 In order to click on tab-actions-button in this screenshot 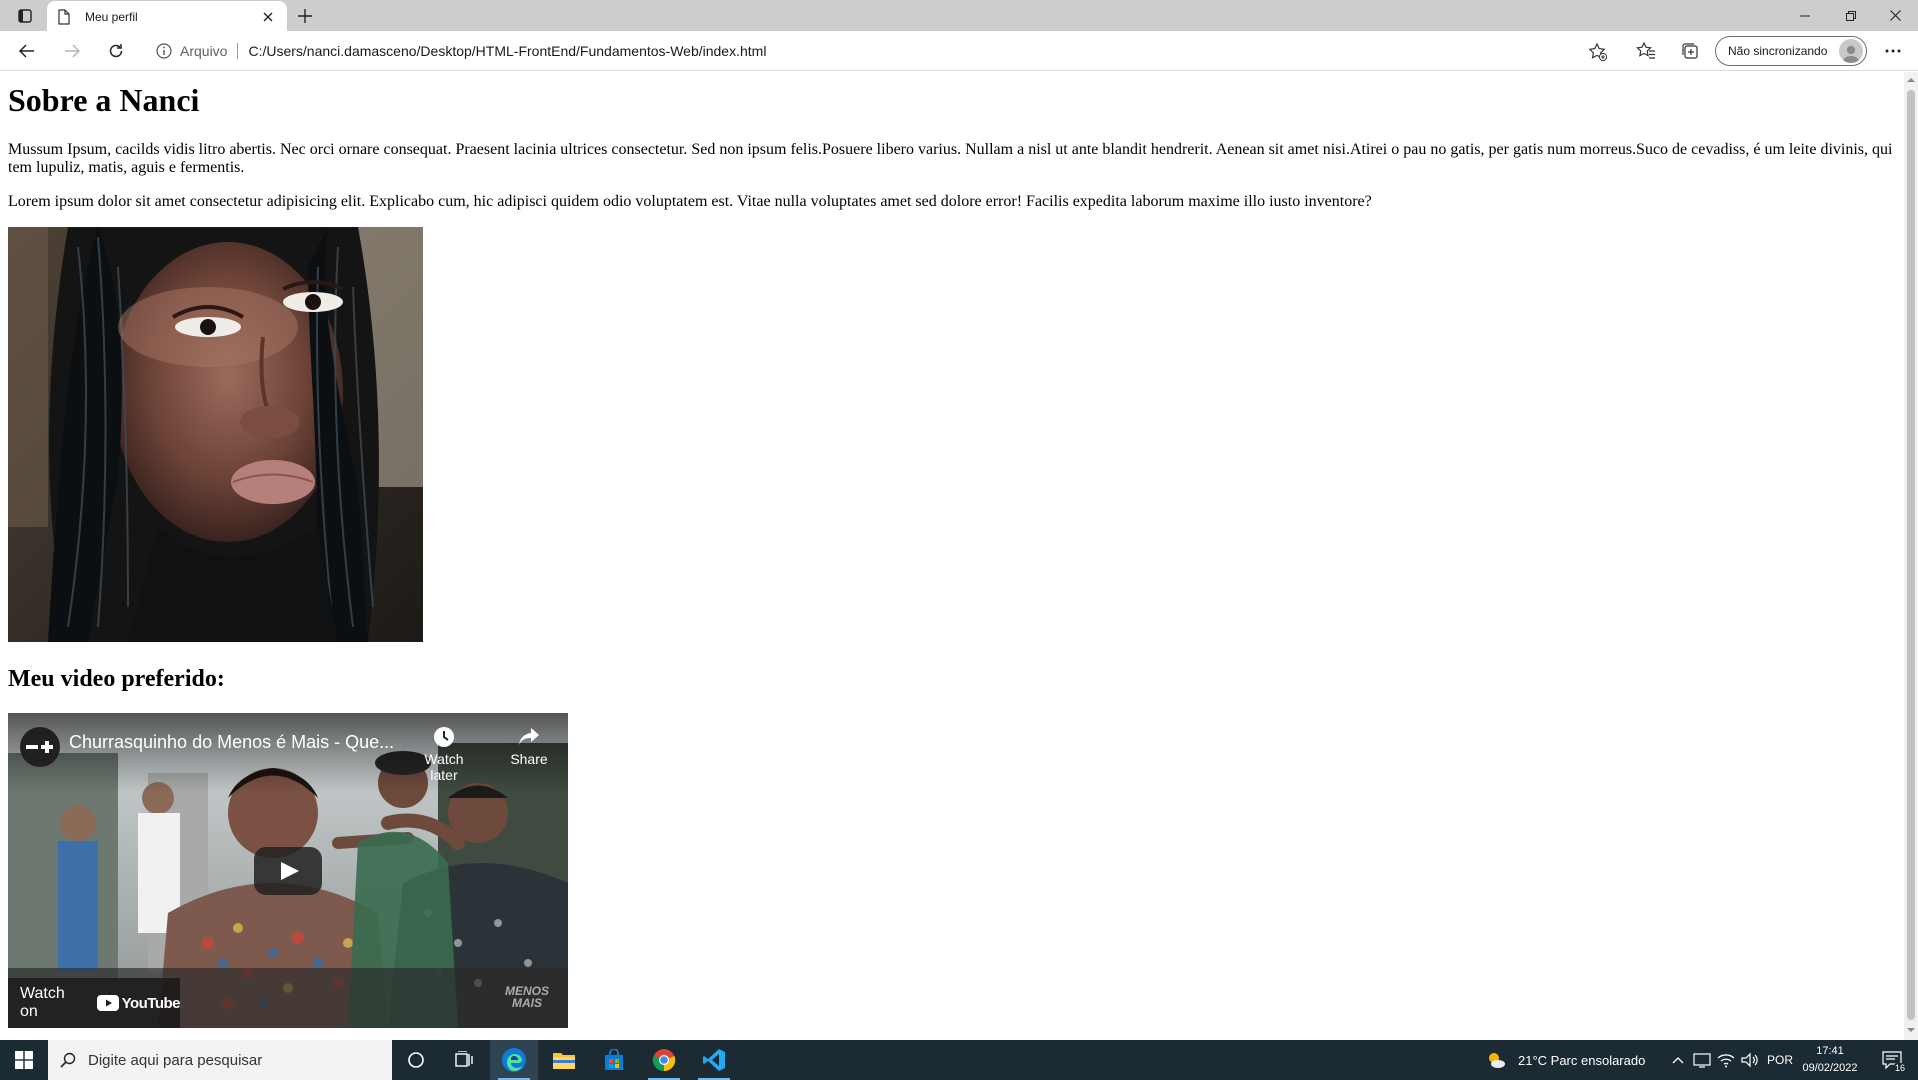, I will do `click(25, 16)`.